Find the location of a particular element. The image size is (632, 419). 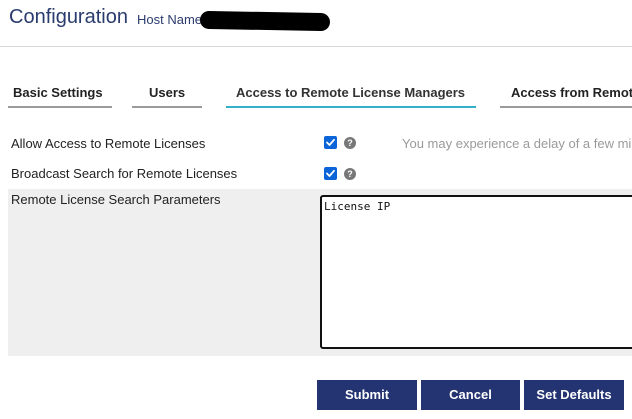

tab-basic-settings: Basic Settings is located at coordinates (60, 94).